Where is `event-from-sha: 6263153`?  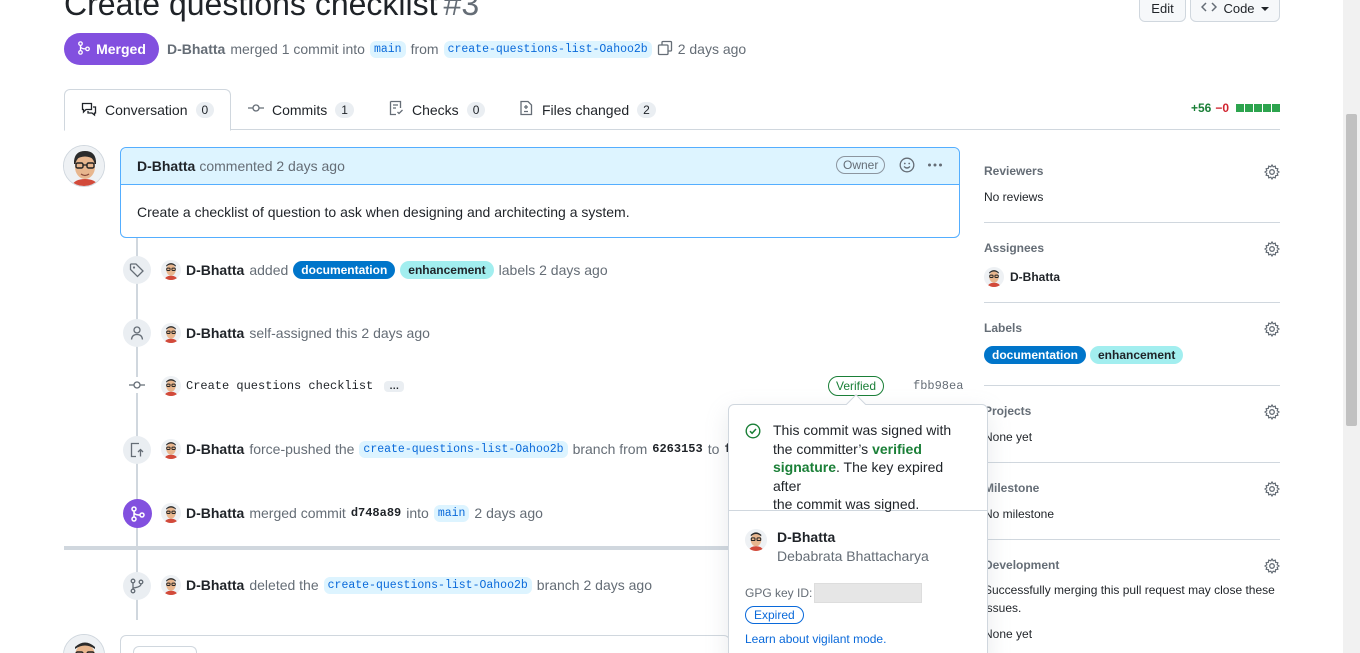 event-from-sha: 6263153 is located at coordinates (677, 449).